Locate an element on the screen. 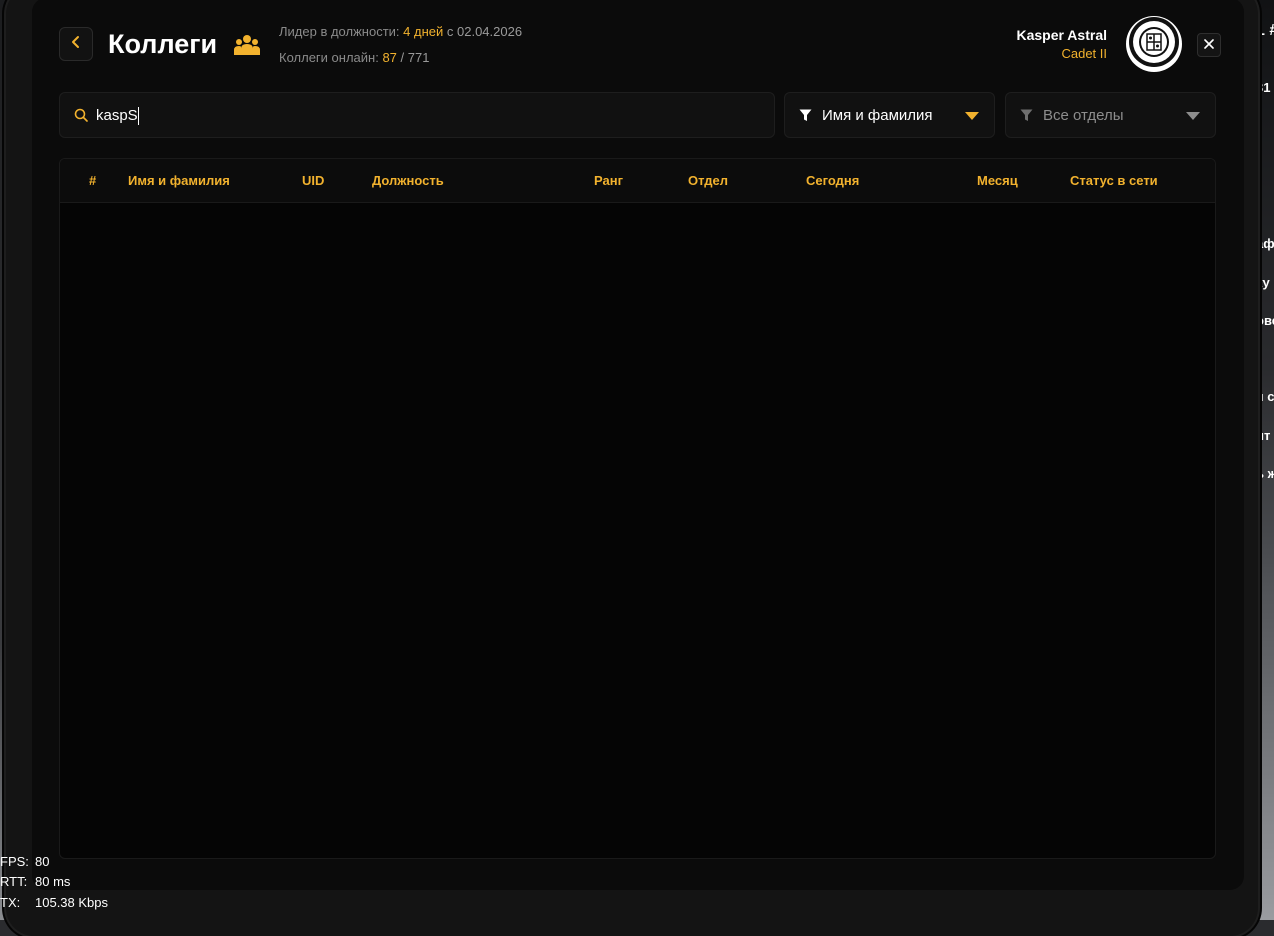  search-input is located at coordinates (426, 115).